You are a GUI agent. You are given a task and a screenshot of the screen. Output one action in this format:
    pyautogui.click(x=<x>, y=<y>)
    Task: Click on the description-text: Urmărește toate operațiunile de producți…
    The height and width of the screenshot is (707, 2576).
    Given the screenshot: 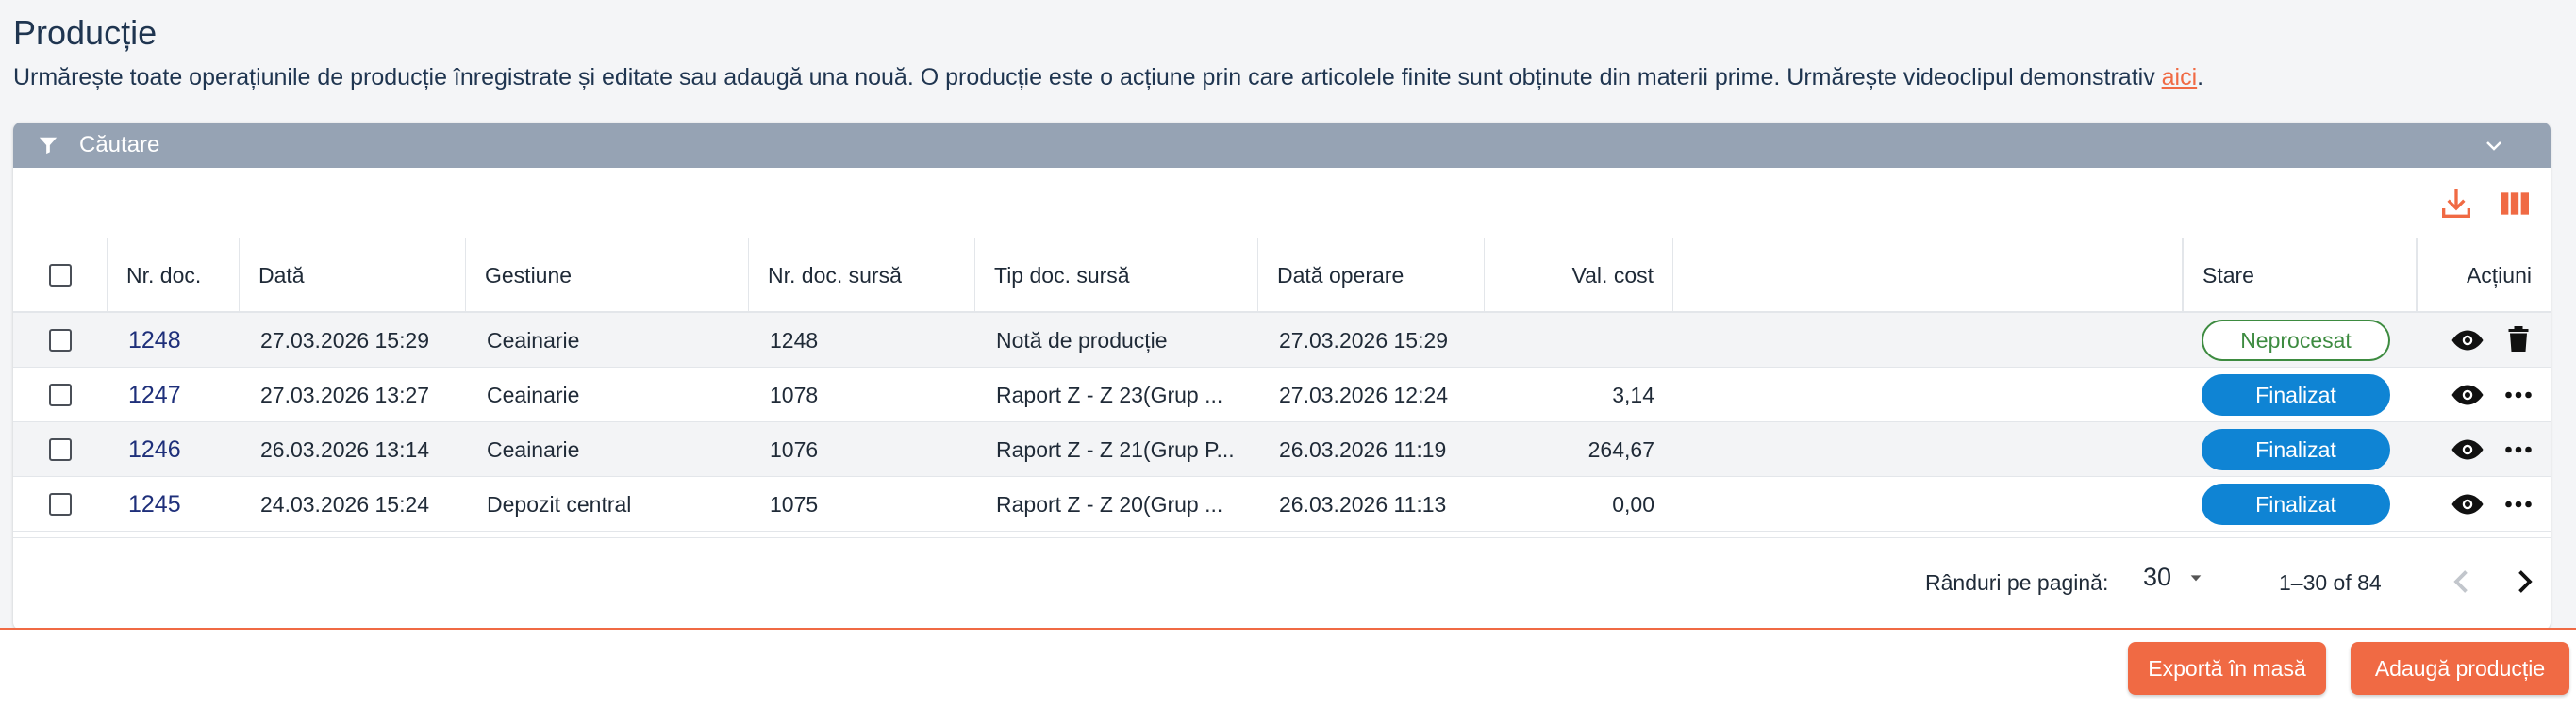 What is the action you would take?
    pyautogui.click(x=1087, y=77)
    